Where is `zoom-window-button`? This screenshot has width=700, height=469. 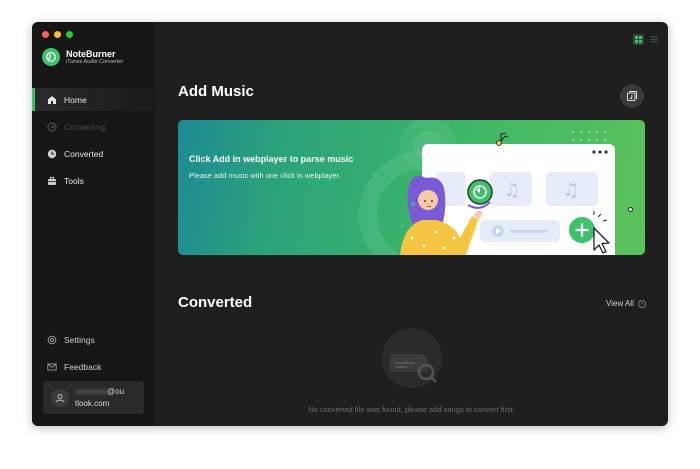
zoom-window-button is located at coordinates (69, 34).